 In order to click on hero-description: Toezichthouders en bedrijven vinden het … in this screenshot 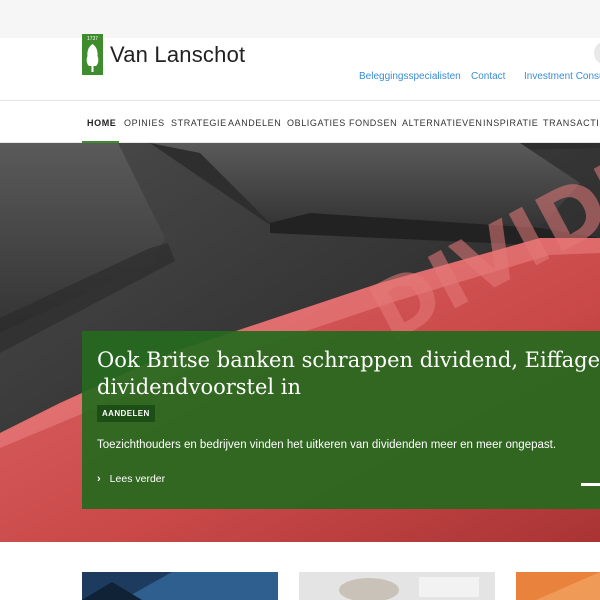, I will do `click(327, 445)`.